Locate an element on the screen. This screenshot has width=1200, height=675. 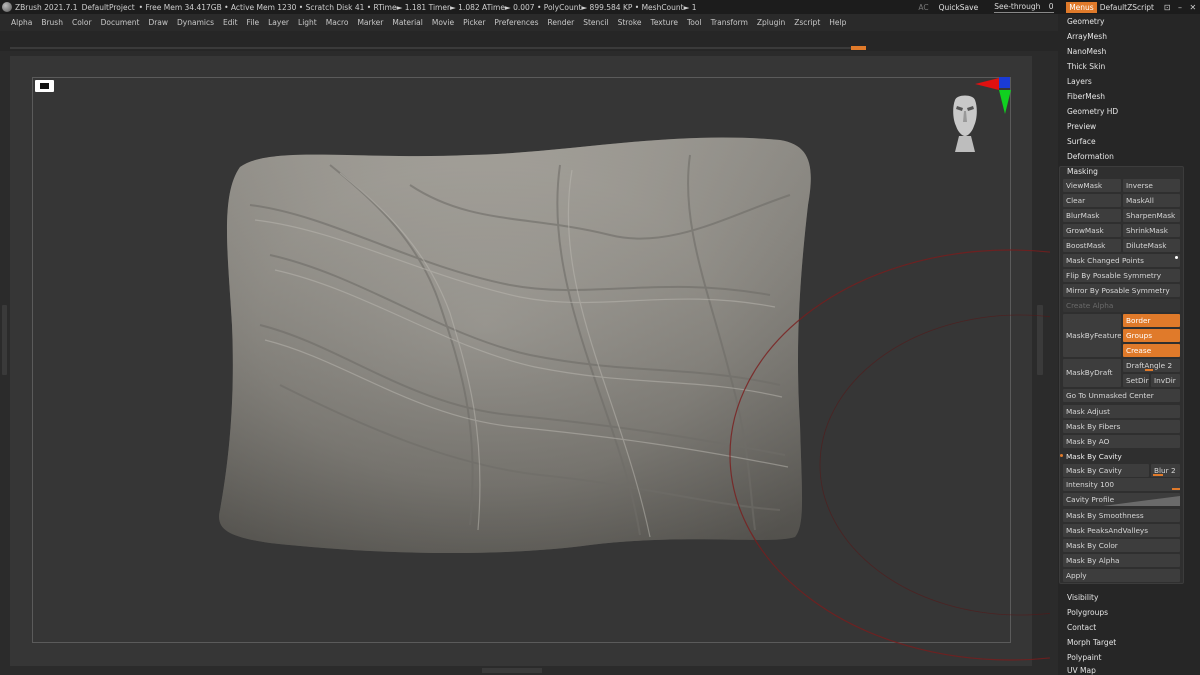
menu-zscript: Zscript is located at coordinates (807, 22).